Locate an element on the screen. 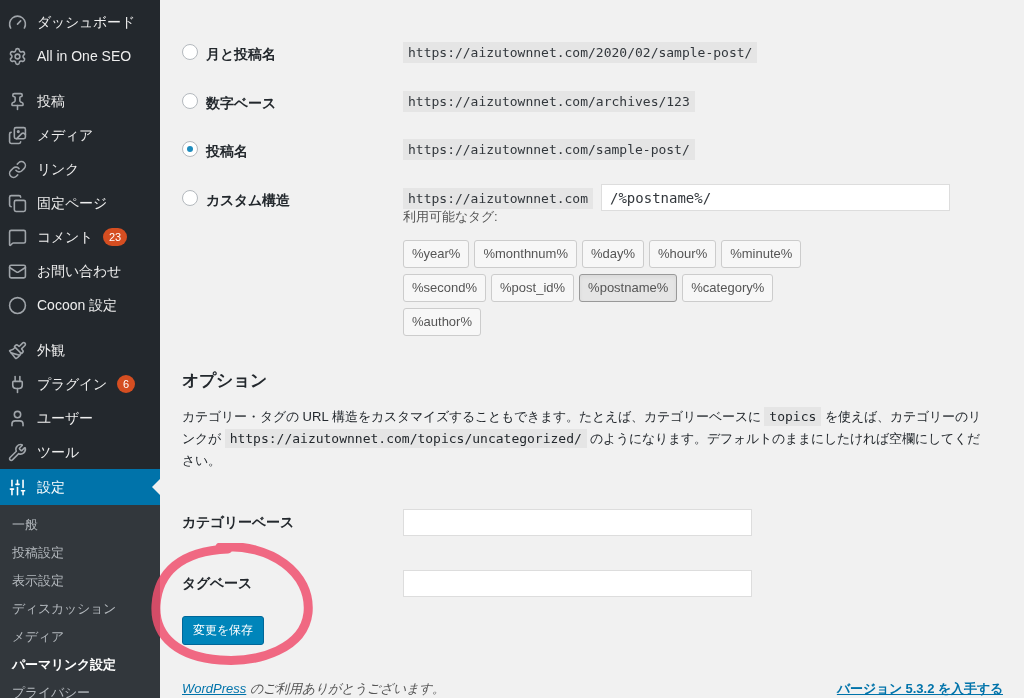  footer-text: WordPress のご利用ありがとうございます。 is located at coordinates (313, 688).